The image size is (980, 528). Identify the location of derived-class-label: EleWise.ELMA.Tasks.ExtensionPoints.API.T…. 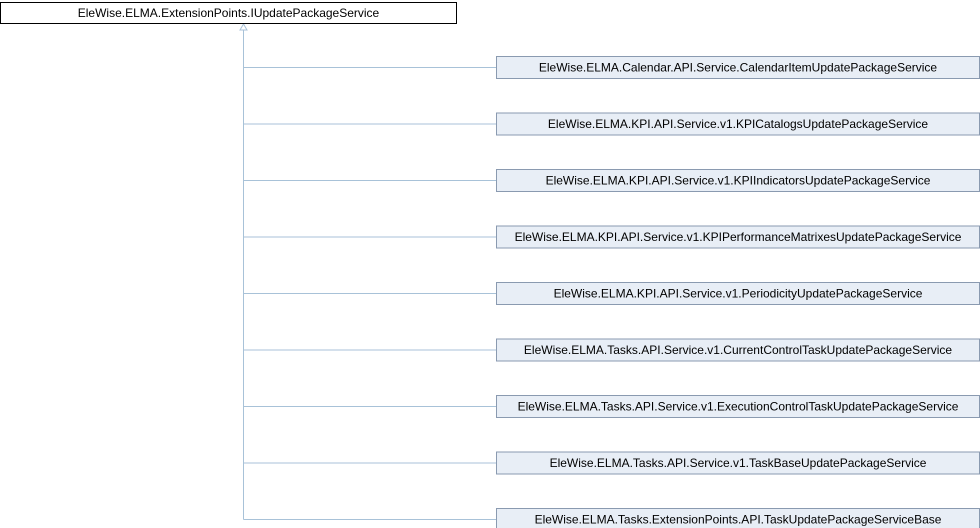
(738, 520).